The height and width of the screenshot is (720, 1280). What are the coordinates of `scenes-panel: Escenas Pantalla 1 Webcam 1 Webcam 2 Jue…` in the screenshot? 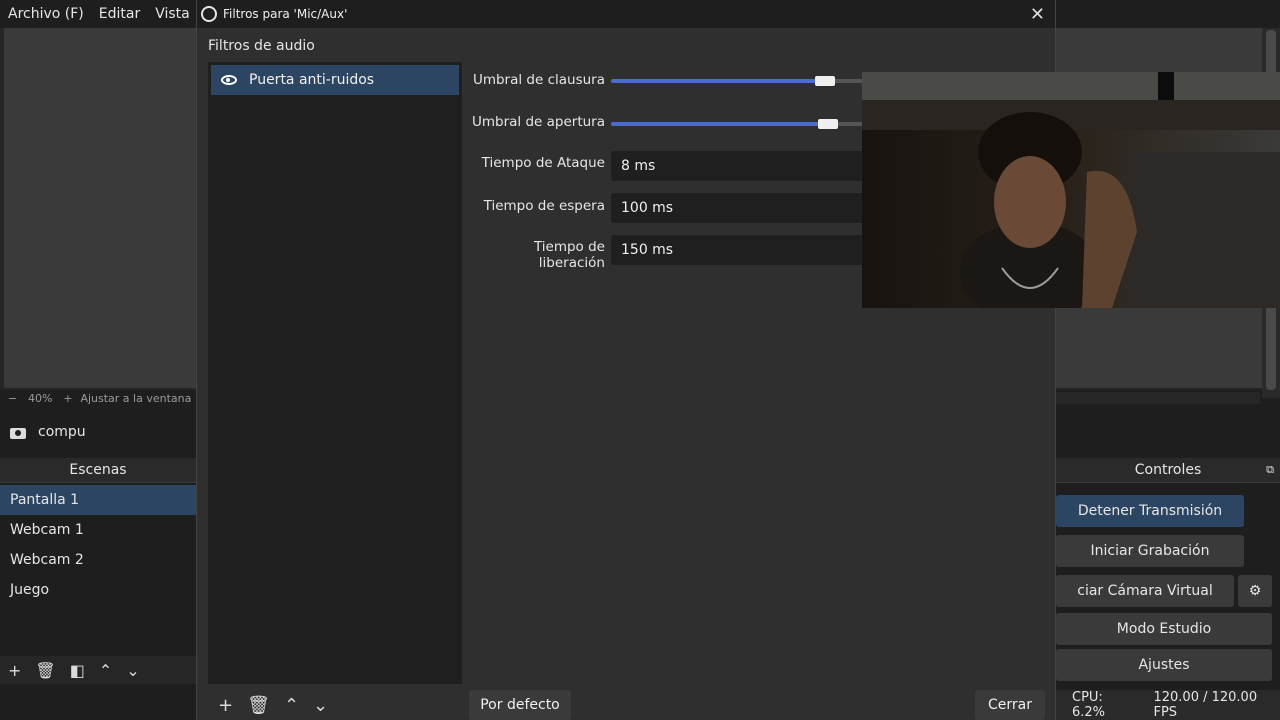 It's located at (98, 574).